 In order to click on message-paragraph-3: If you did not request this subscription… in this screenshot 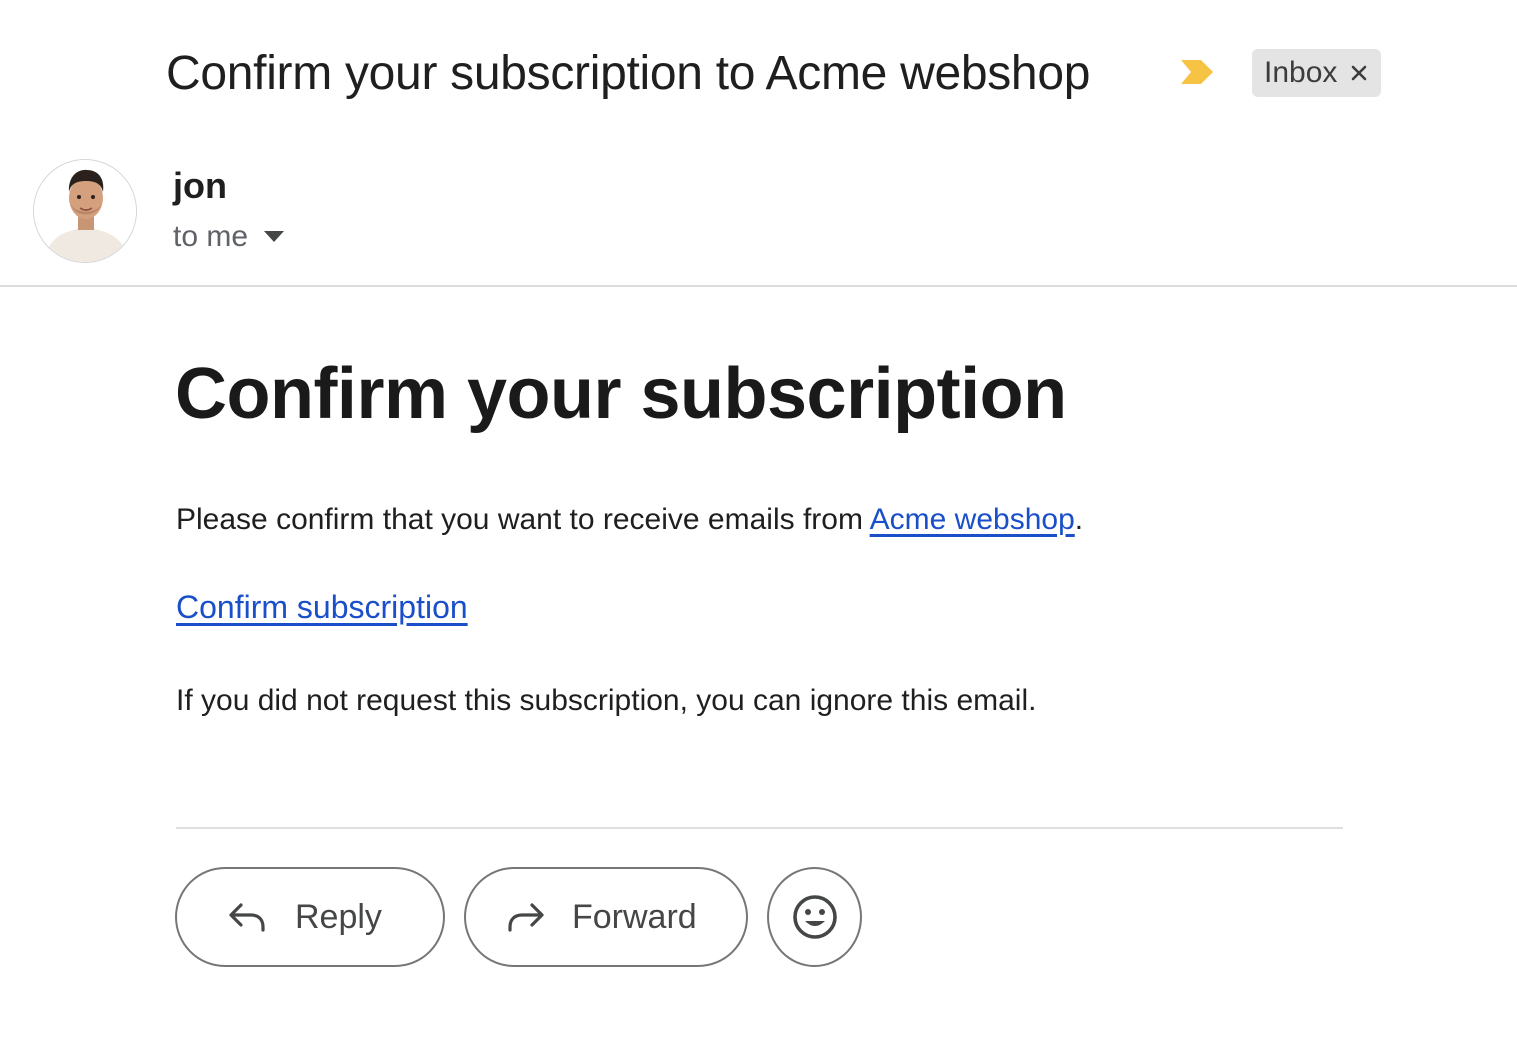, I will do `click(606, 700)`.